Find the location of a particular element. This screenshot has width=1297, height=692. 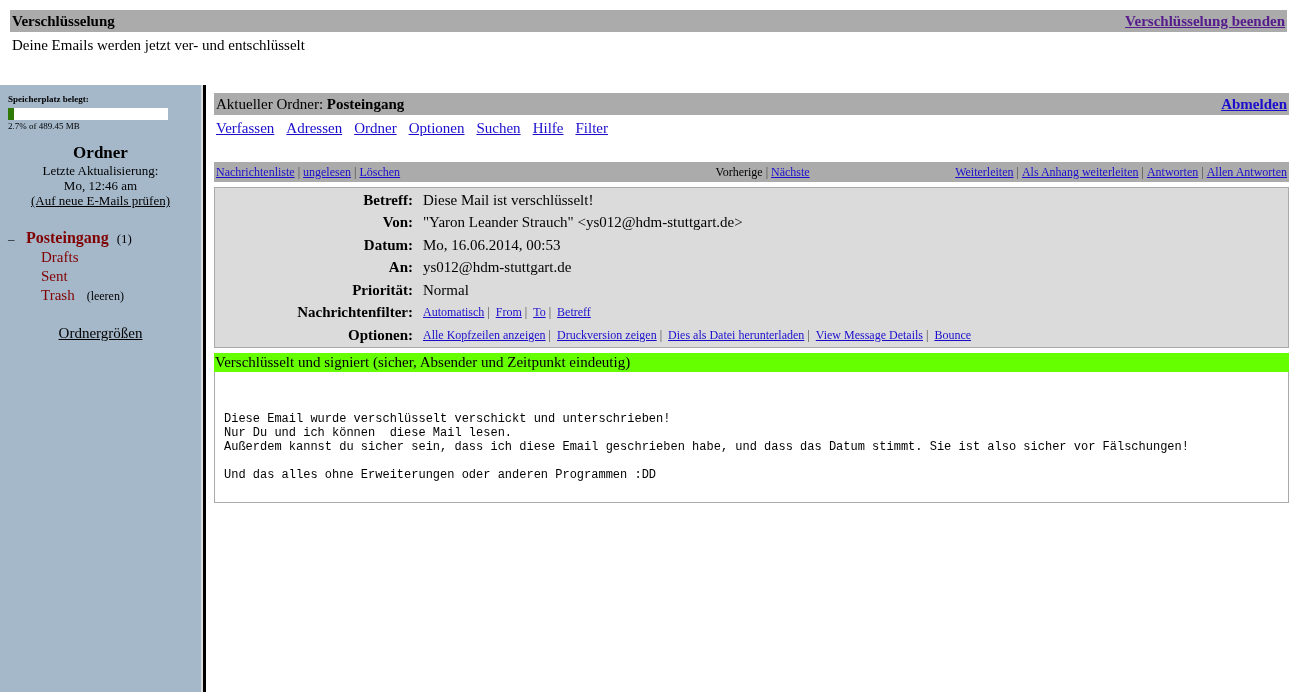

last-update-label: Letzte Aktualisierung: is located at coordinates (100, 170).